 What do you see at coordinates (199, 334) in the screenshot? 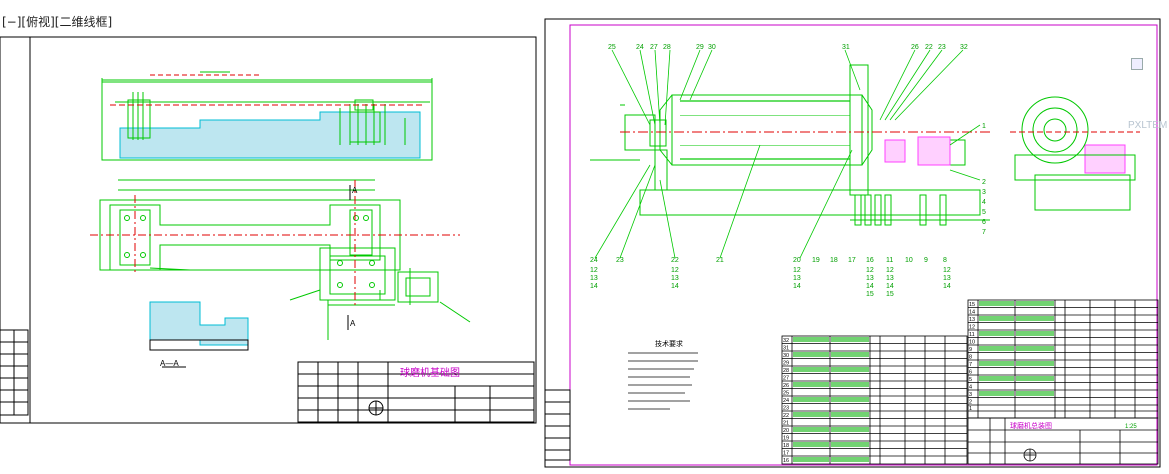
I see `section-a-a: A—A` at bounding box center [199, 334].